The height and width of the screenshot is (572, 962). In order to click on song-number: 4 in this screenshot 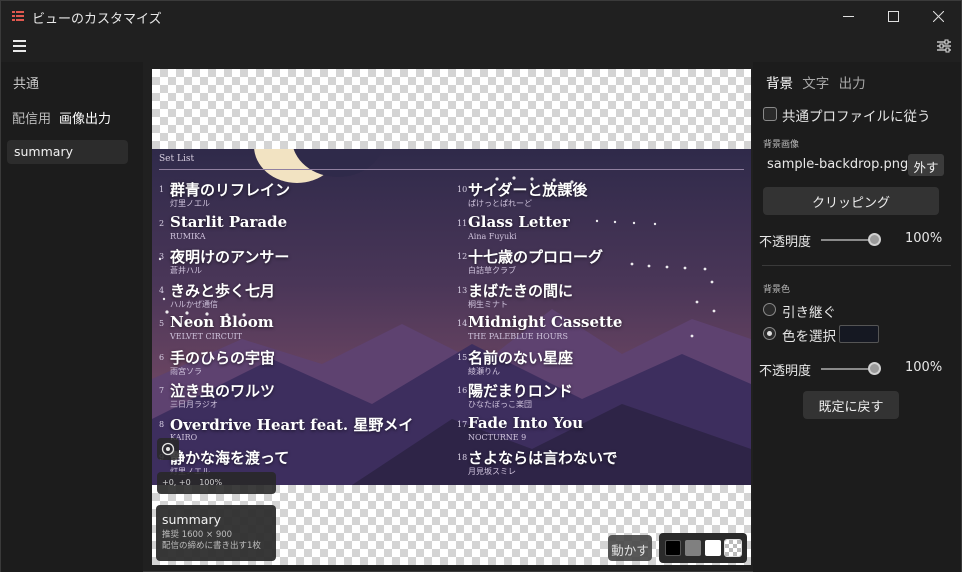, I will do `click(162, 290)`.